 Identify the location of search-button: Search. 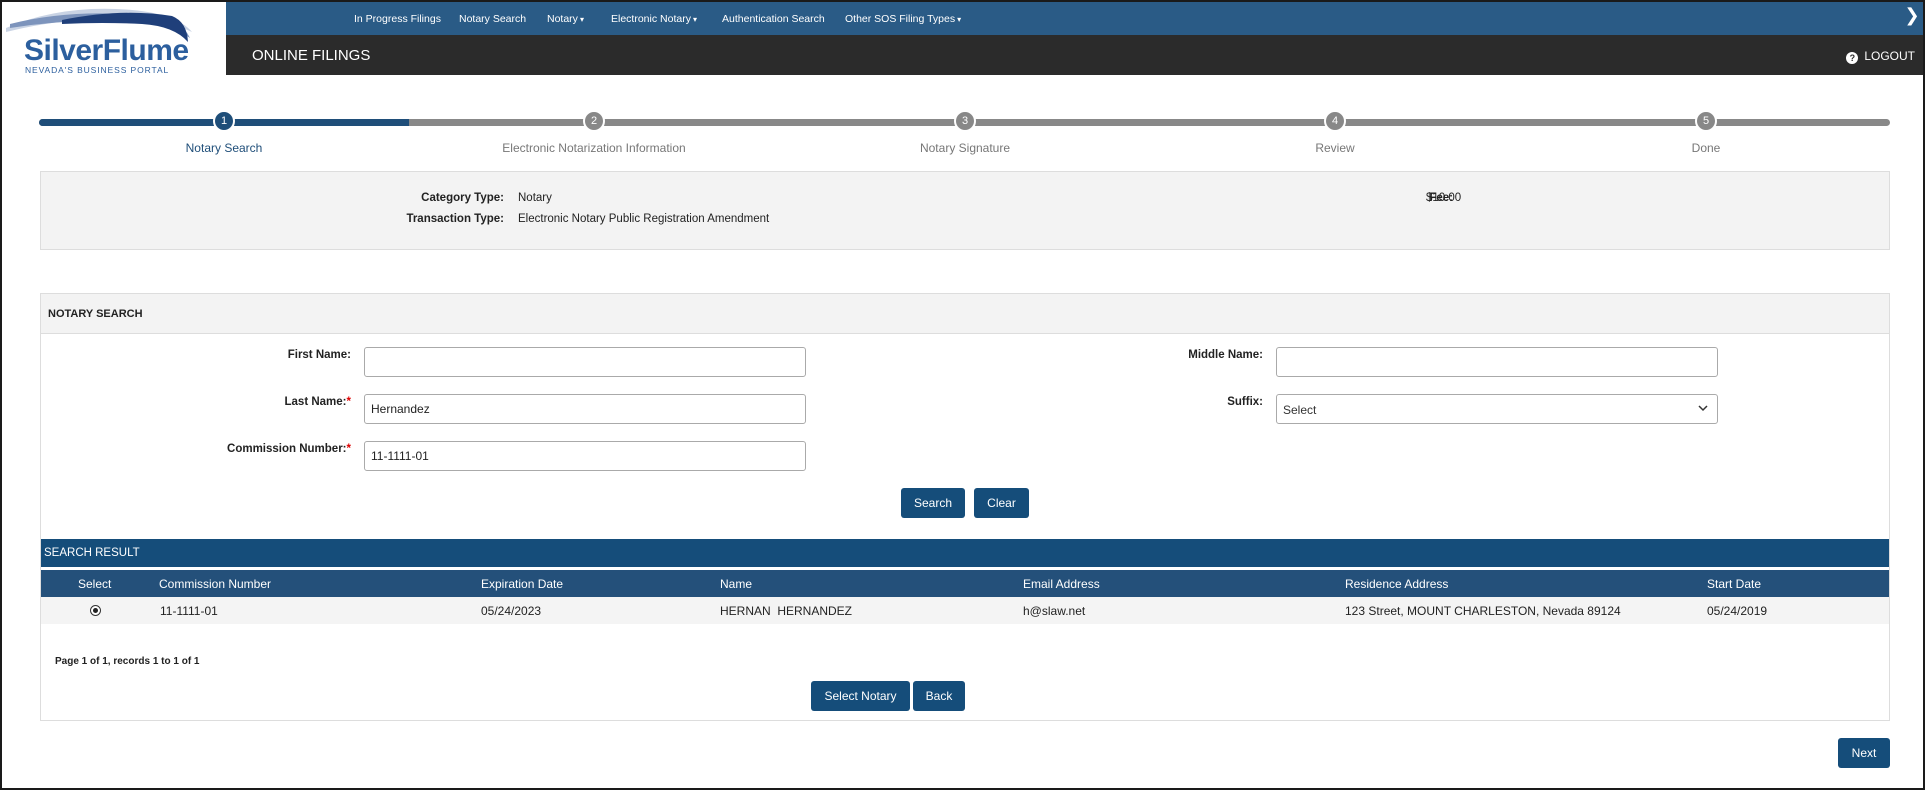
(933, 503).